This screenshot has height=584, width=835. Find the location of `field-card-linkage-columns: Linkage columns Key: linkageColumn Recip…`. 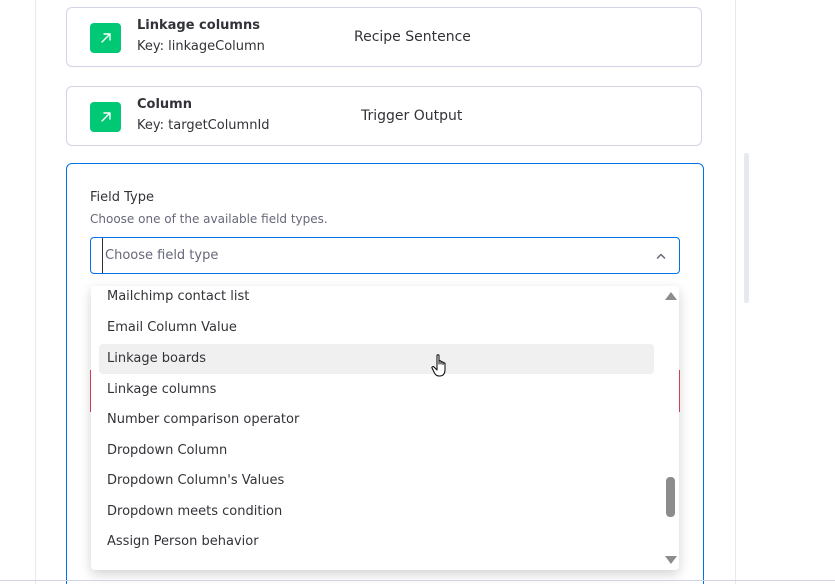

field-card-linkage-columns: Linkage columns Key: linkageColumn Recip… is located at coordinates (384, 37).